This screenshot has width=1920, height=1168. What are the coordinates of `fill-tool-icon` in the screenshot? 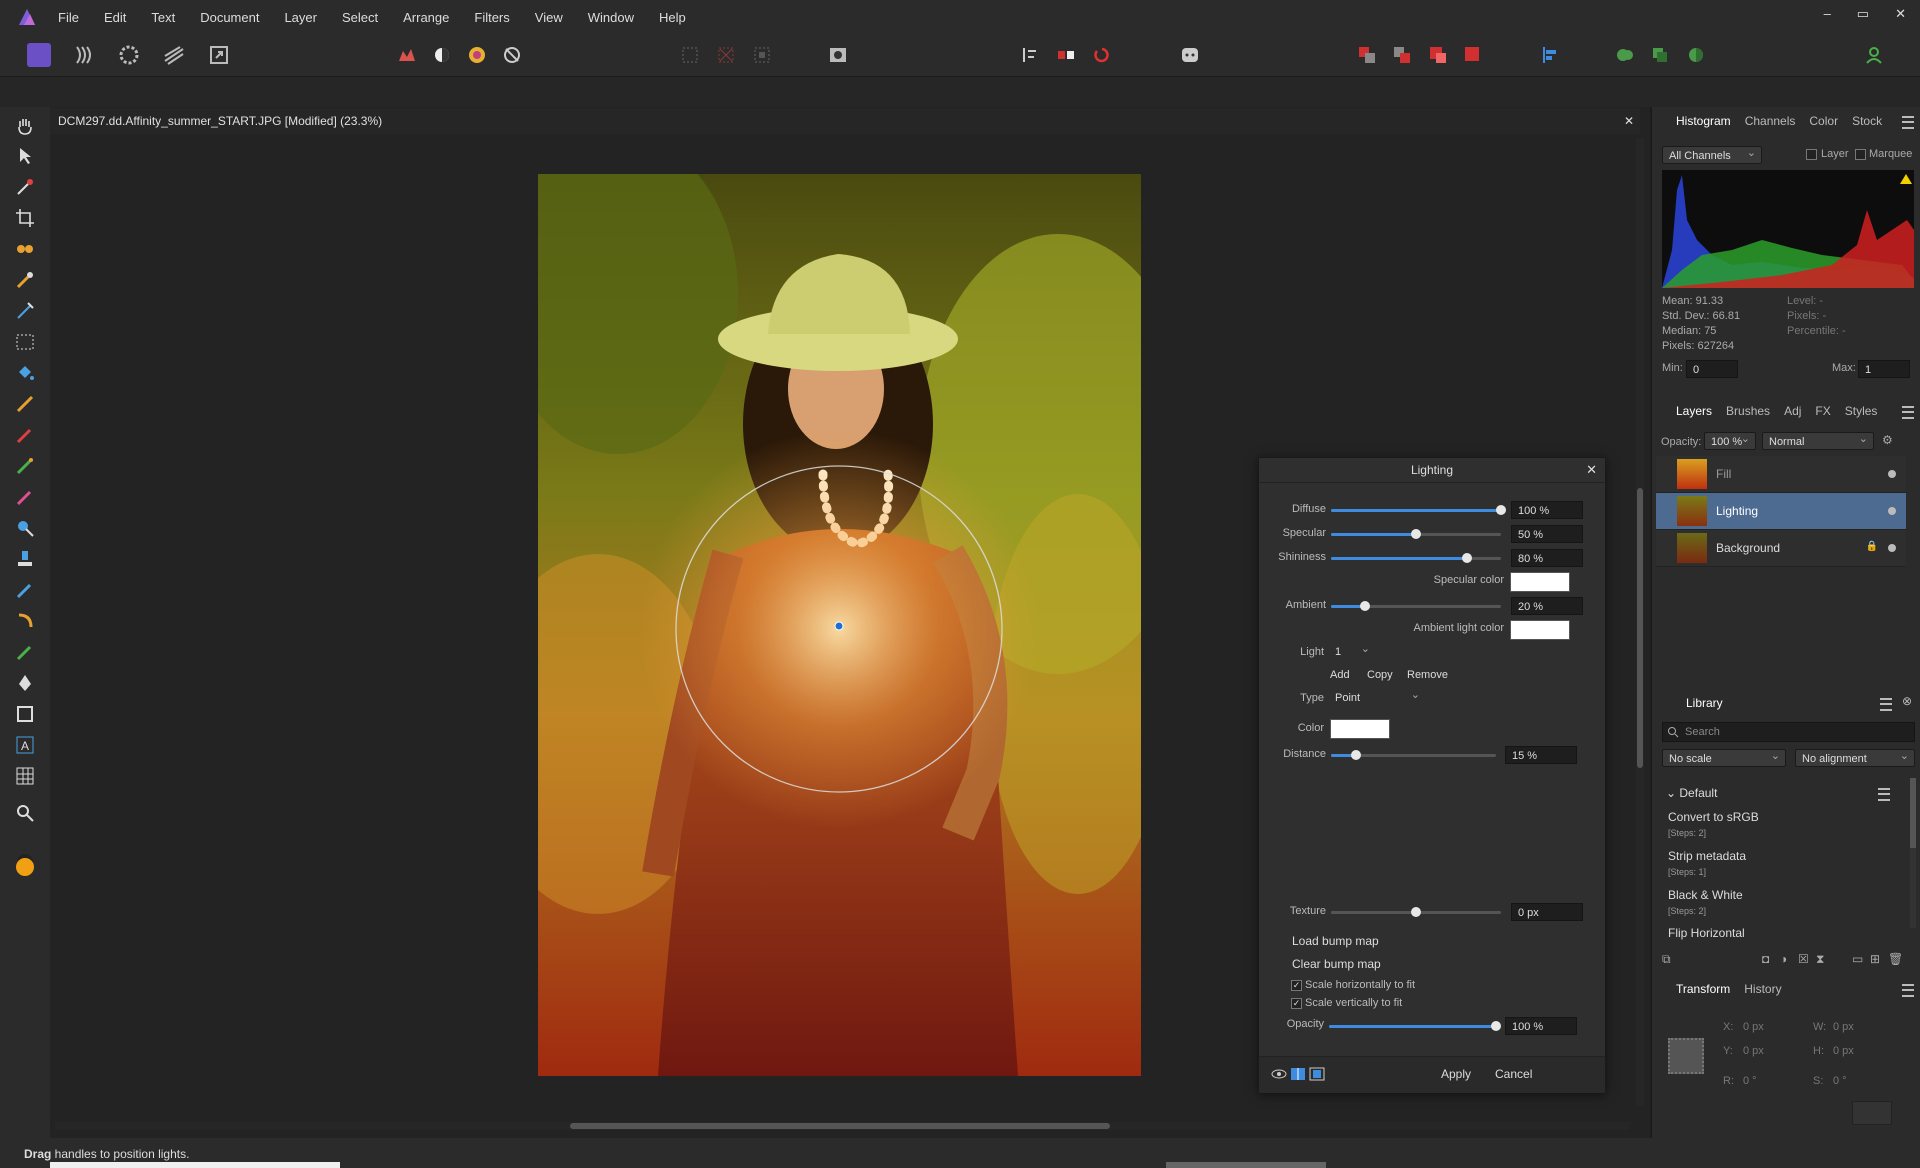 It's located at (25, 373).